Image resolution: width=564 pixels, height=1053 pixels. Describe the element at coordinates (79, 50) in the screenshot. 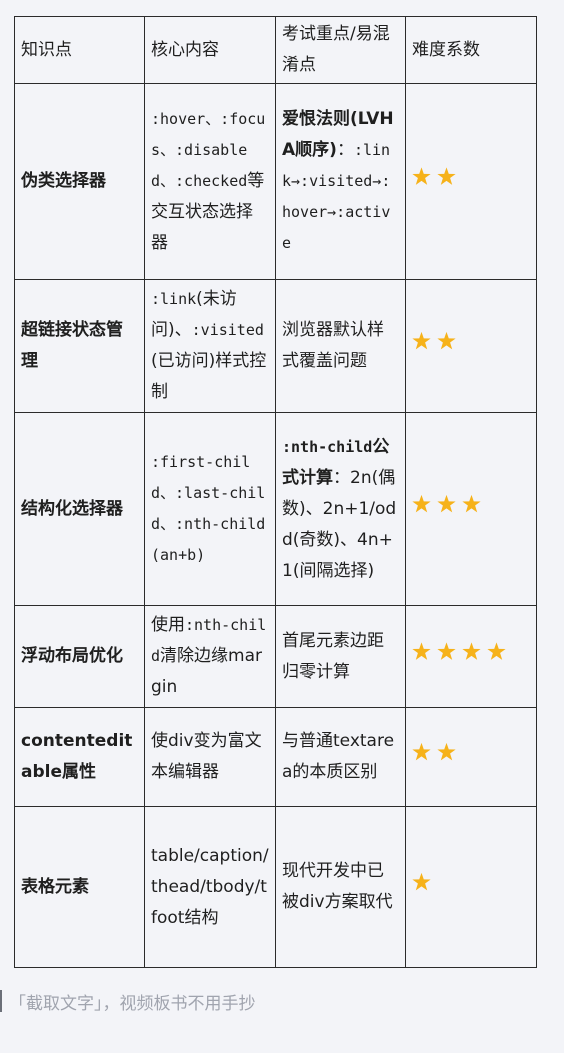

I see `header-knowledge-point: 知识点` at that location.